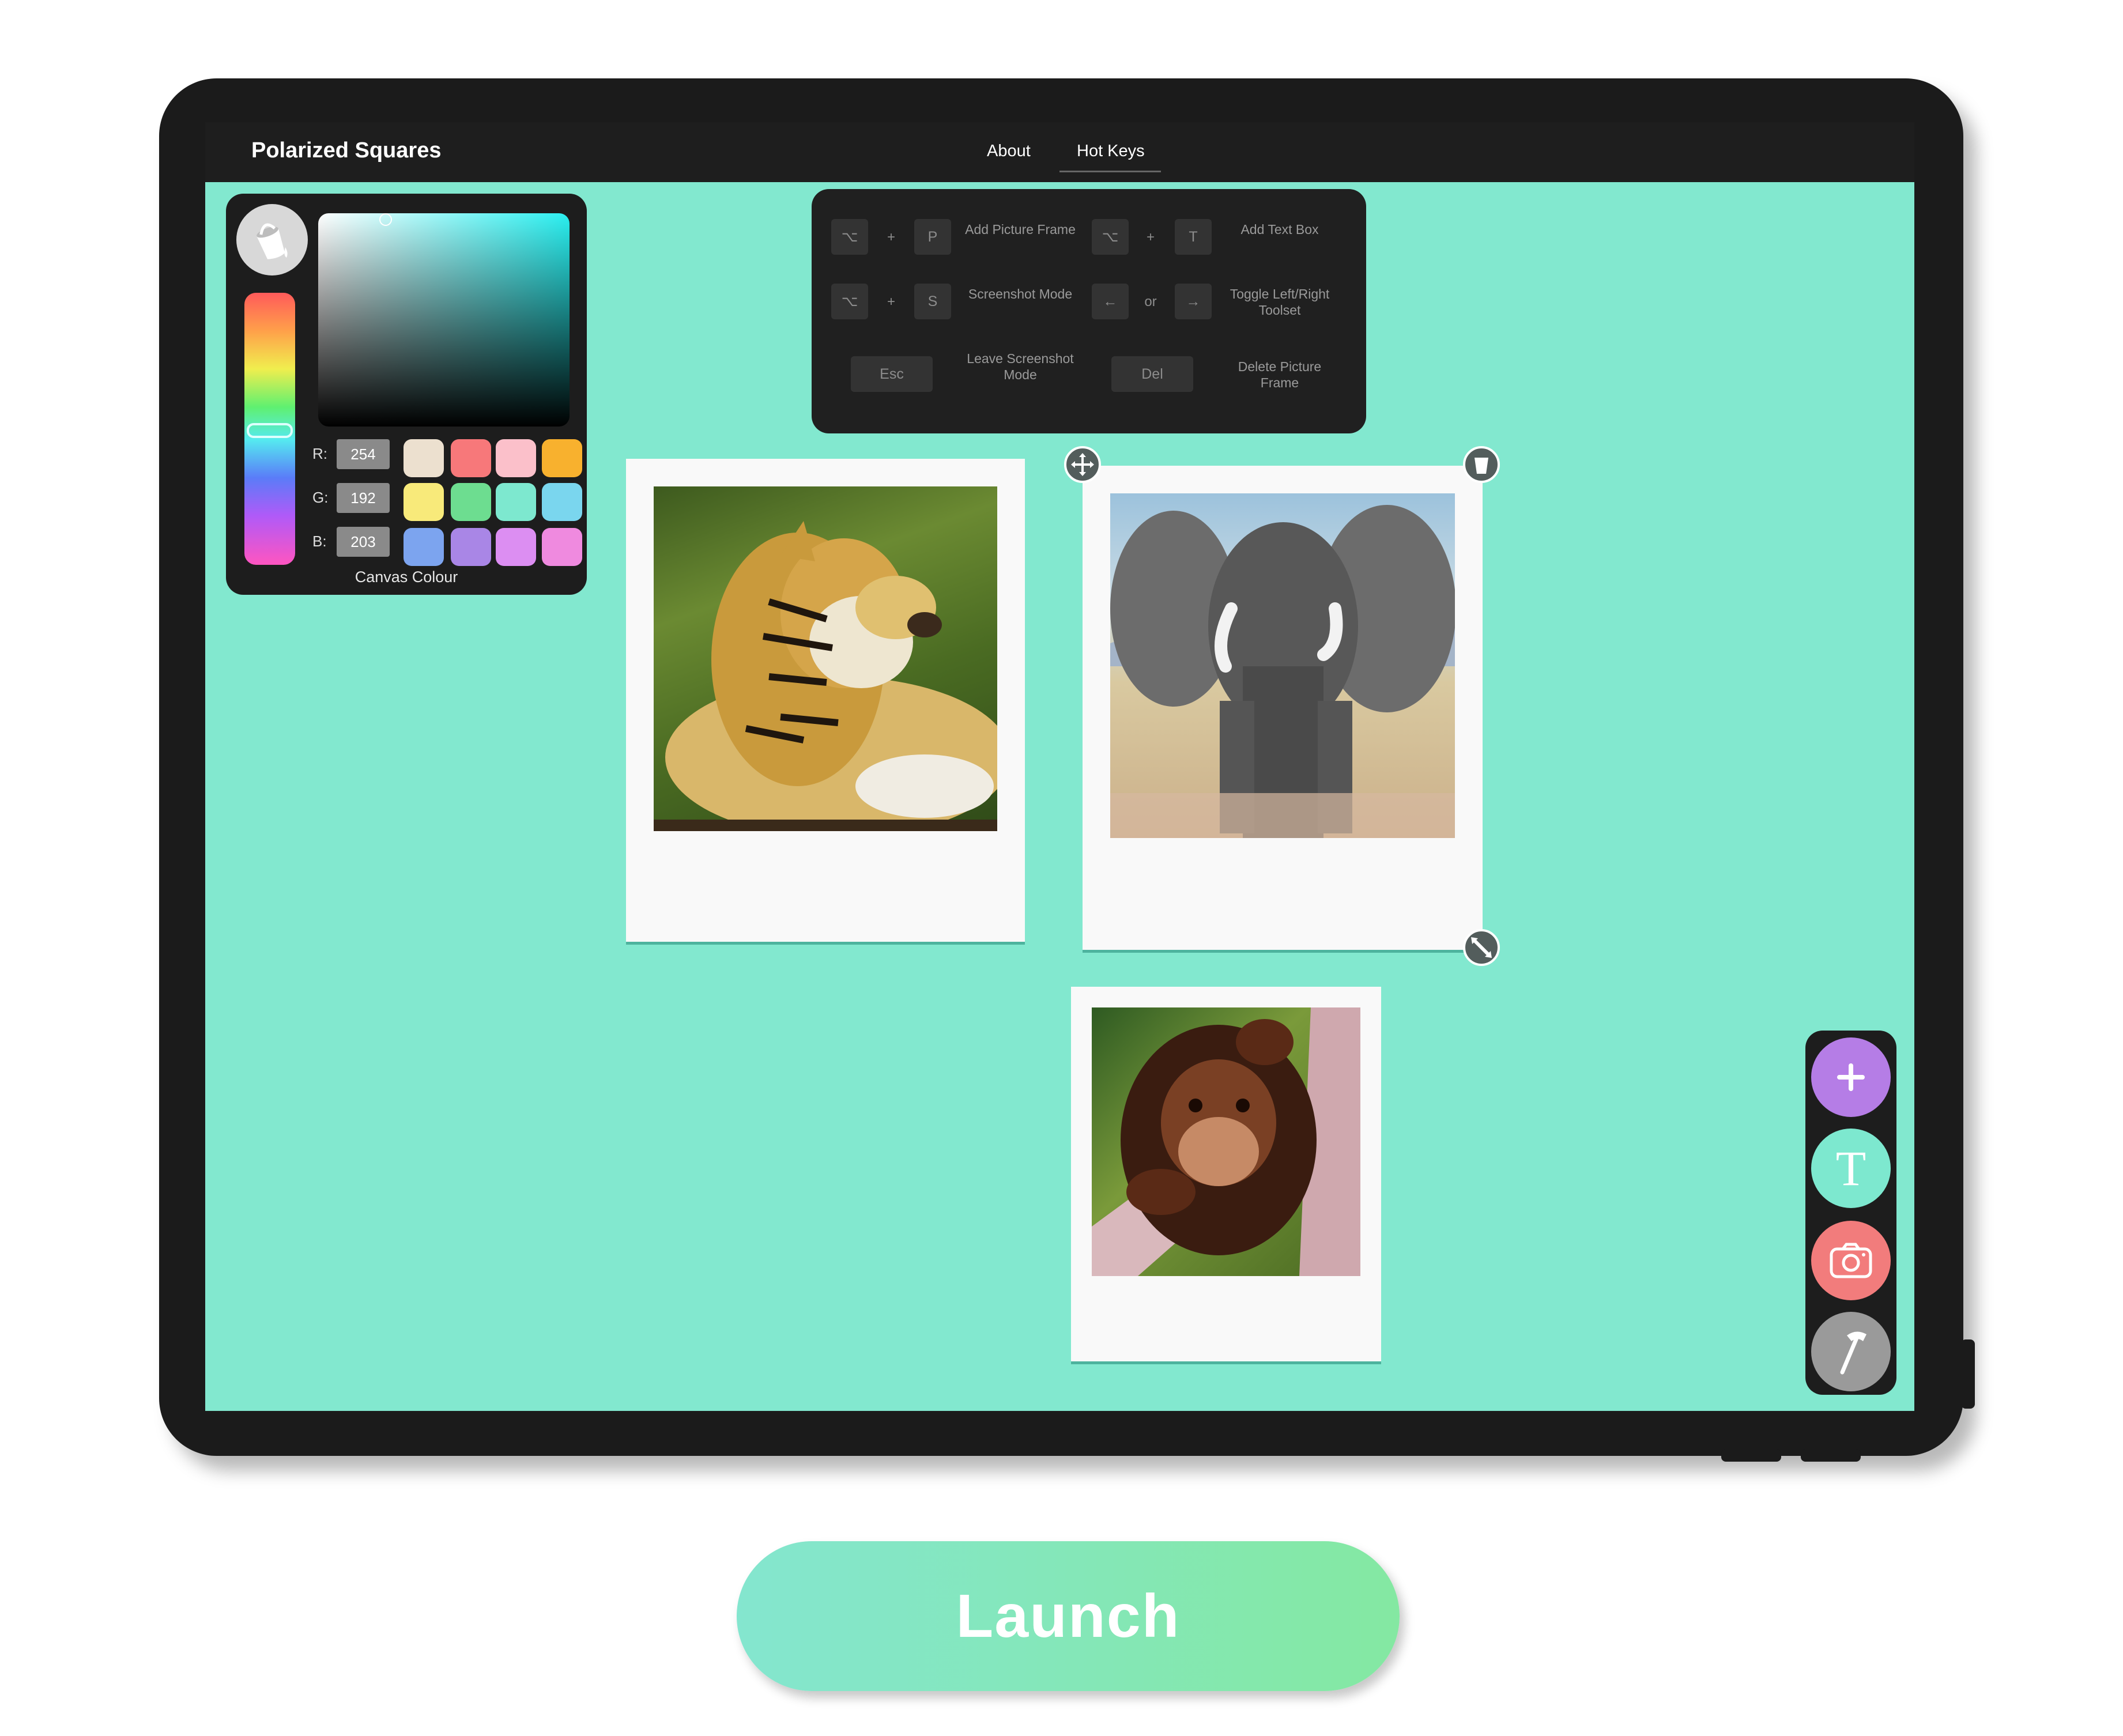  I want to click on left-arrow-key: ←, so click(1110, 302).